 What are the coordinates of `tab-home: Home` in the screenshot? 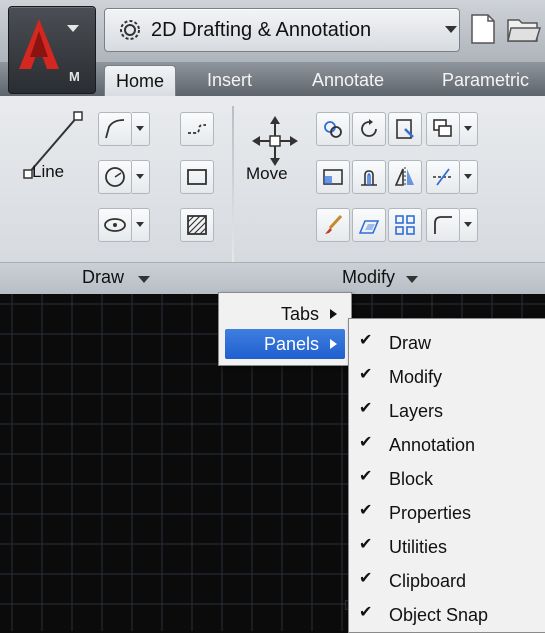 It's located at (140, 80).